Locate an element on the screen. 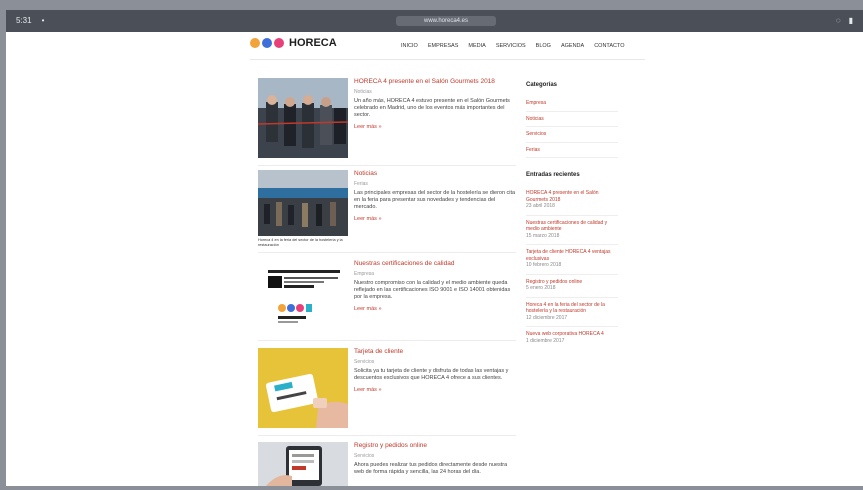 This screenshot has height=490, width=863. nav-item-empresas: EMPRESAS is located at coordinates (443, 46).